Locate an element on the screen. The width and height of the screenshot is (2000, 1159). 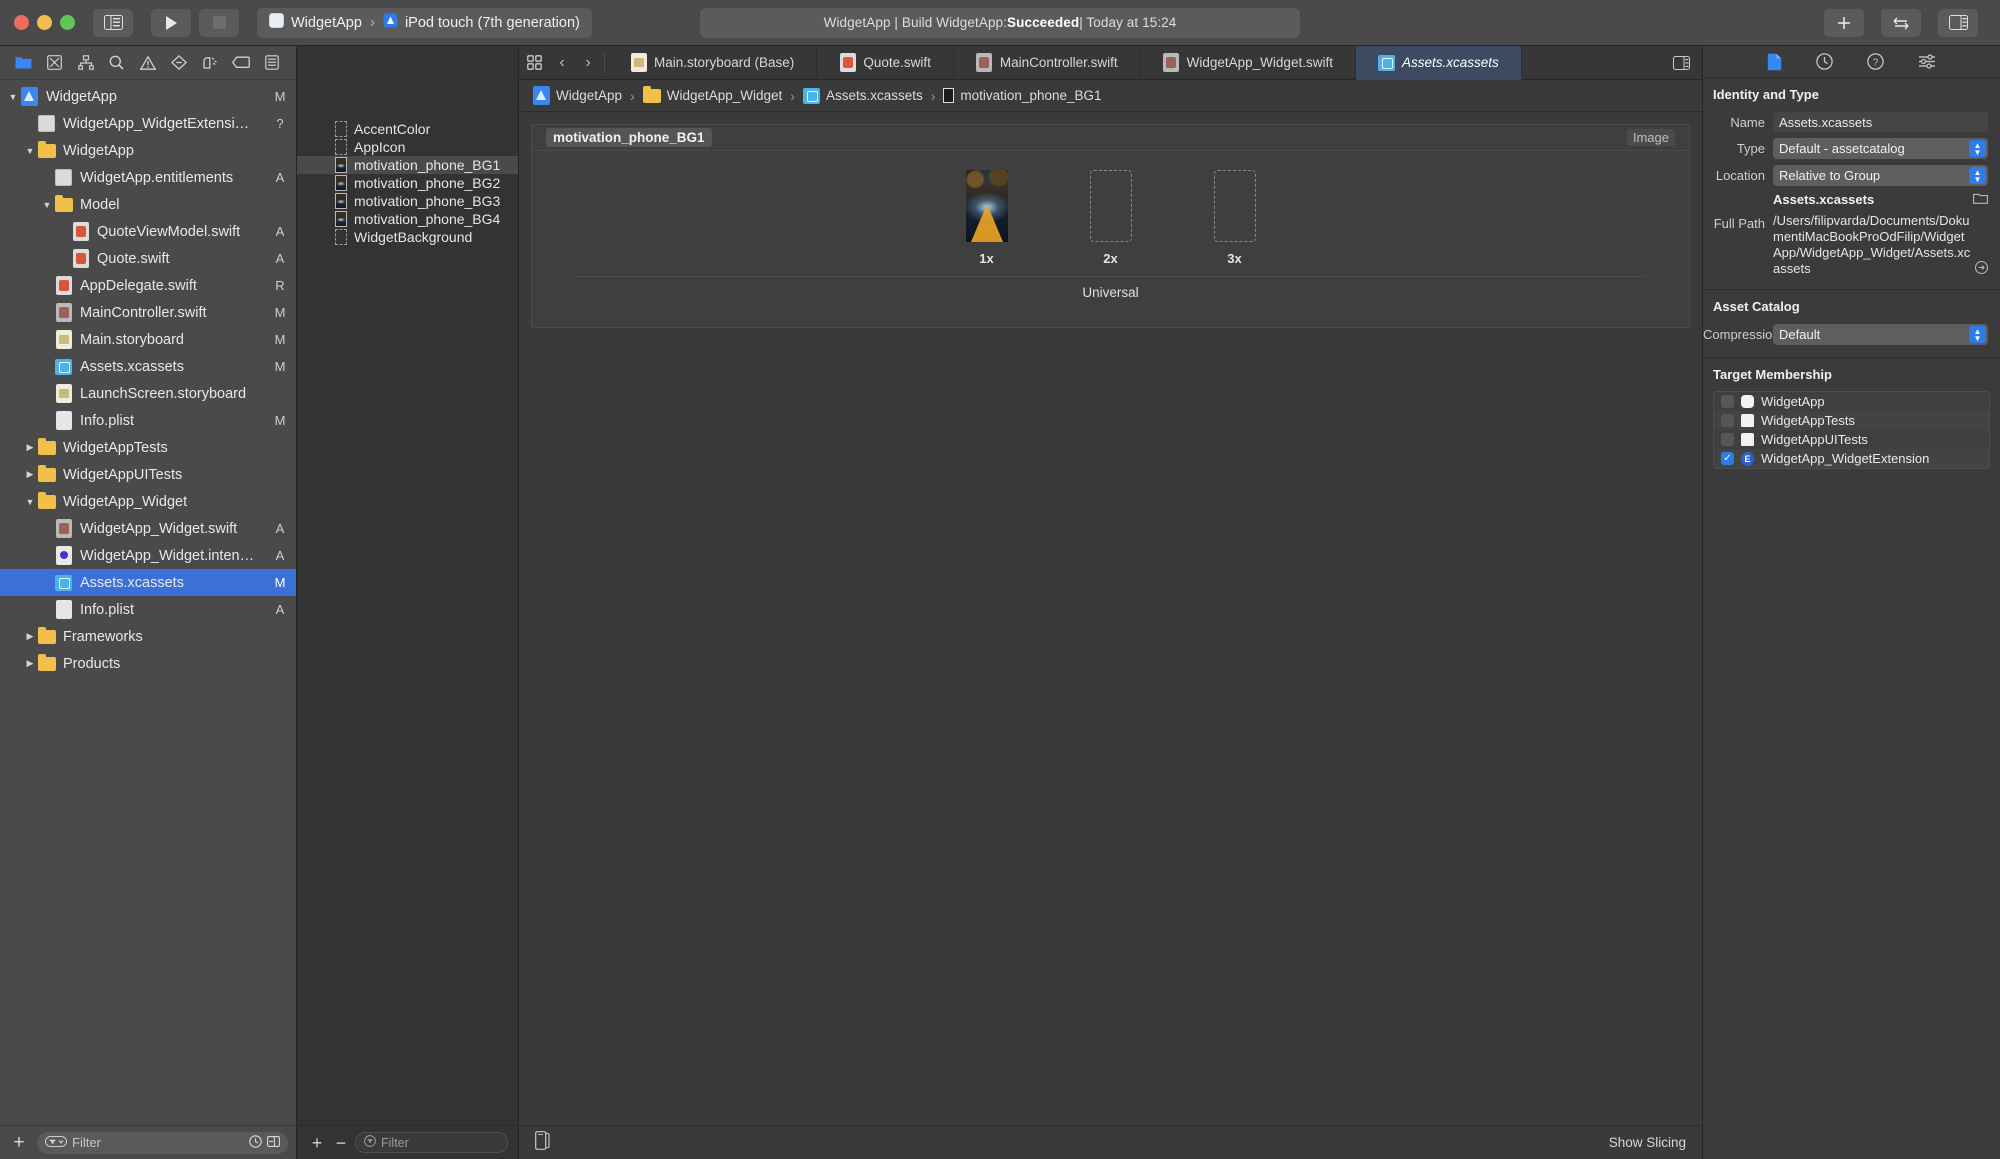
image-slot: 3x is located at coordinates (1235, 218).